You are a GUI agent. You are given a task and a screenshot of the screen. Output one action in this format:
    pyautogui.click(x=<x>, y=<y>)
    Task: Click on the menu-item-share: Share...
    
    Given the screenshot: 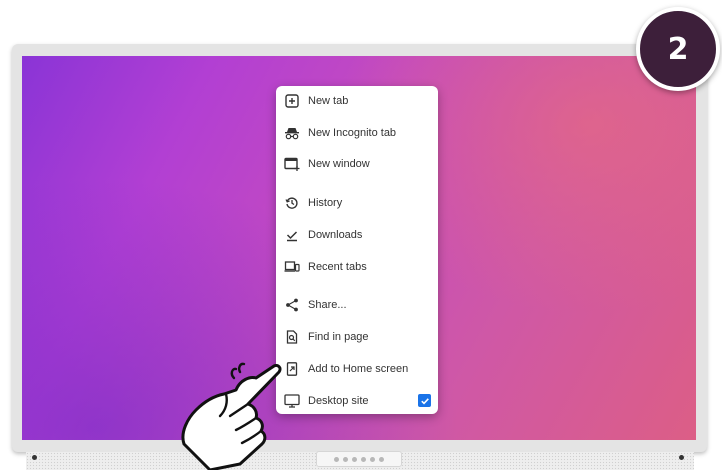 What is the action you would take?
    pyautogui.click(x=357, y=305)
    